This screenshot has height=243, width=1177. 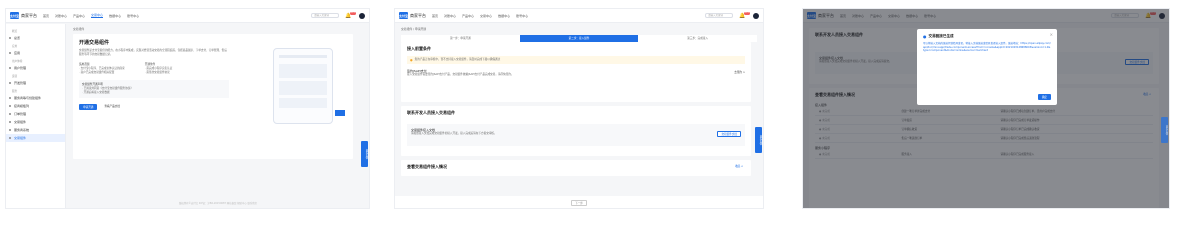 What do you see at coordinates (427, 166) in the screenshot?
I see `section-title: 查看交易组件接入情况` at bounding box center [427, 166].